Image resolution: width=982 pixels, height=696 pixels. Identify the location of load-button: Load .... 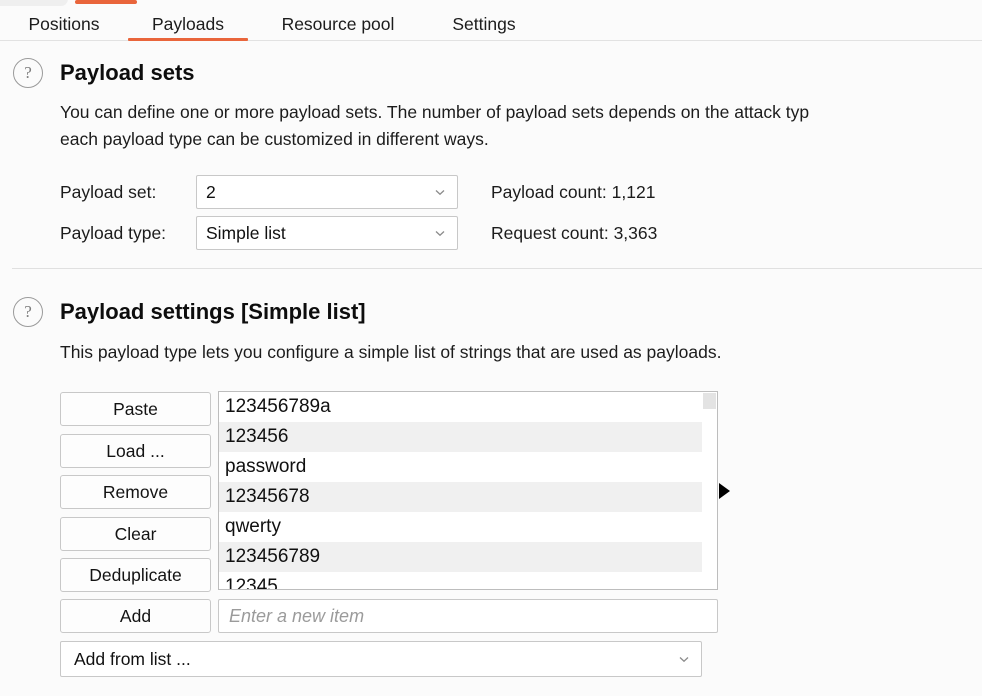
(135, 451).